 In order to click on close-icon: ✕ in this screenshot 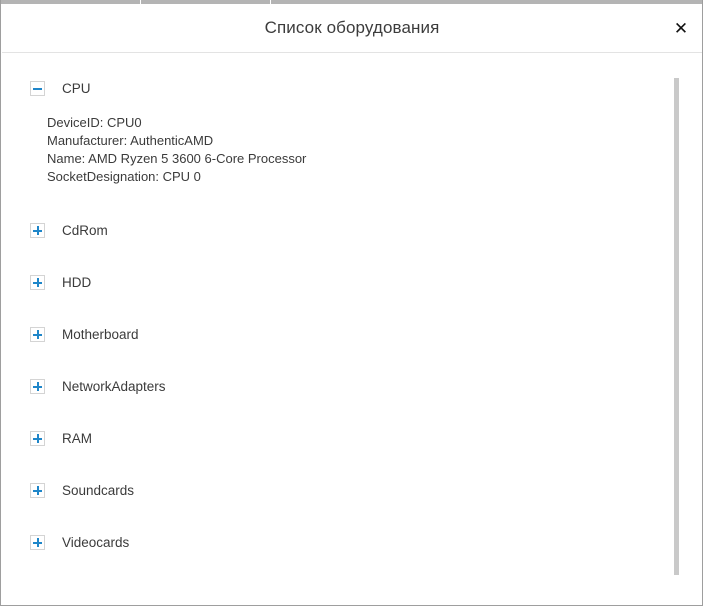, I will do `click(681, 28)`.